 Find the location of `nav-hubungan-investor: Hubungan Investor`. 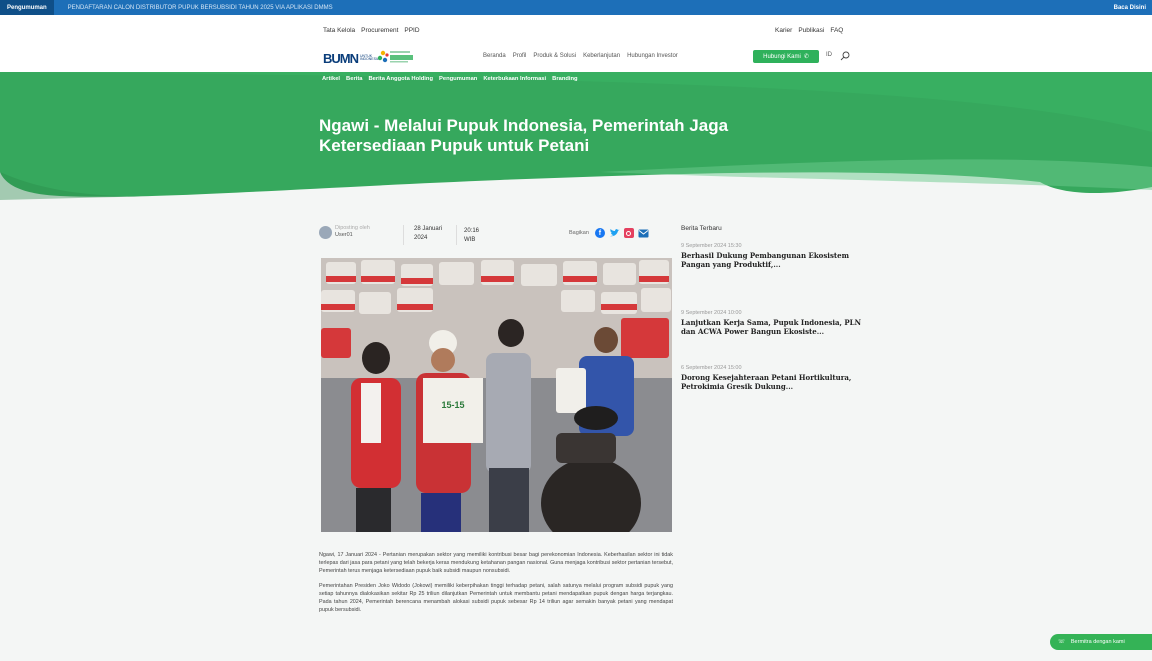

nav-hubungan-investor: Hubungan Investor is located at coordinates (652, 56).